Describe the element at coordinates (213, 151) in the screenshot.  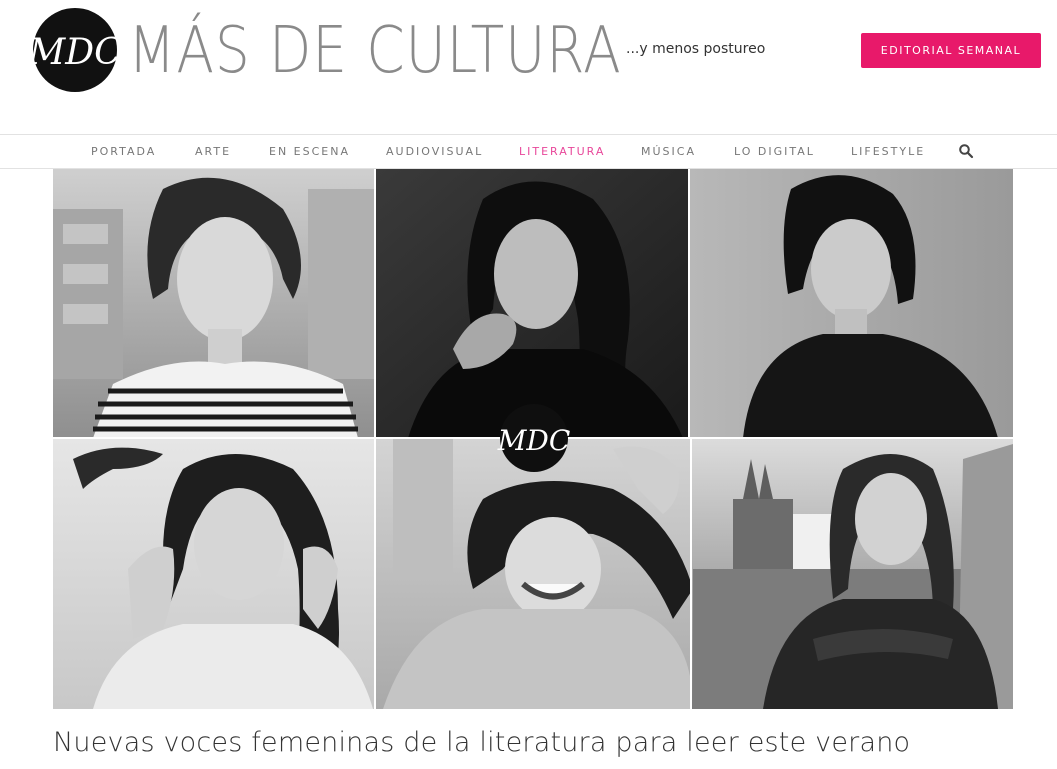
I see `nav-item-arte: ARTE` at that location.